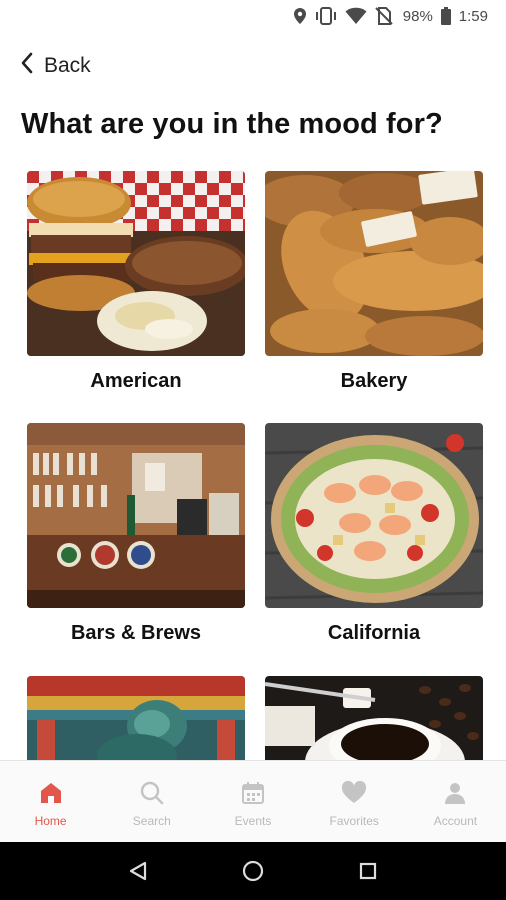 Image resolution: width=506 pixels, height=900 pixels. I want to click on nav-favorites: Favorites, so click(354, 801).